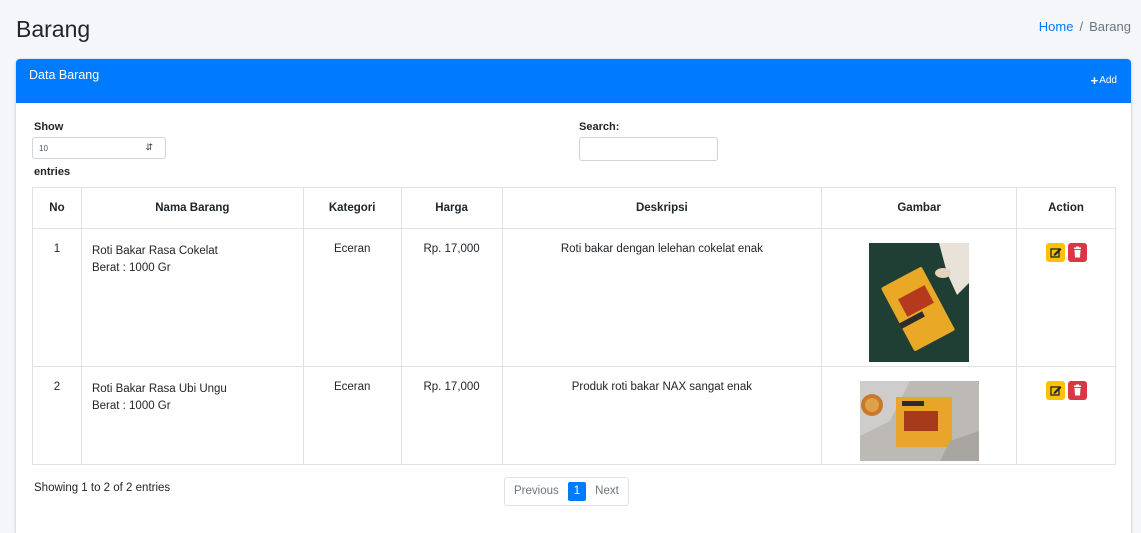 The width and height of the screenshot is (1141, 533). I want to click on column-header-harga: Harga, so click(451, 208).